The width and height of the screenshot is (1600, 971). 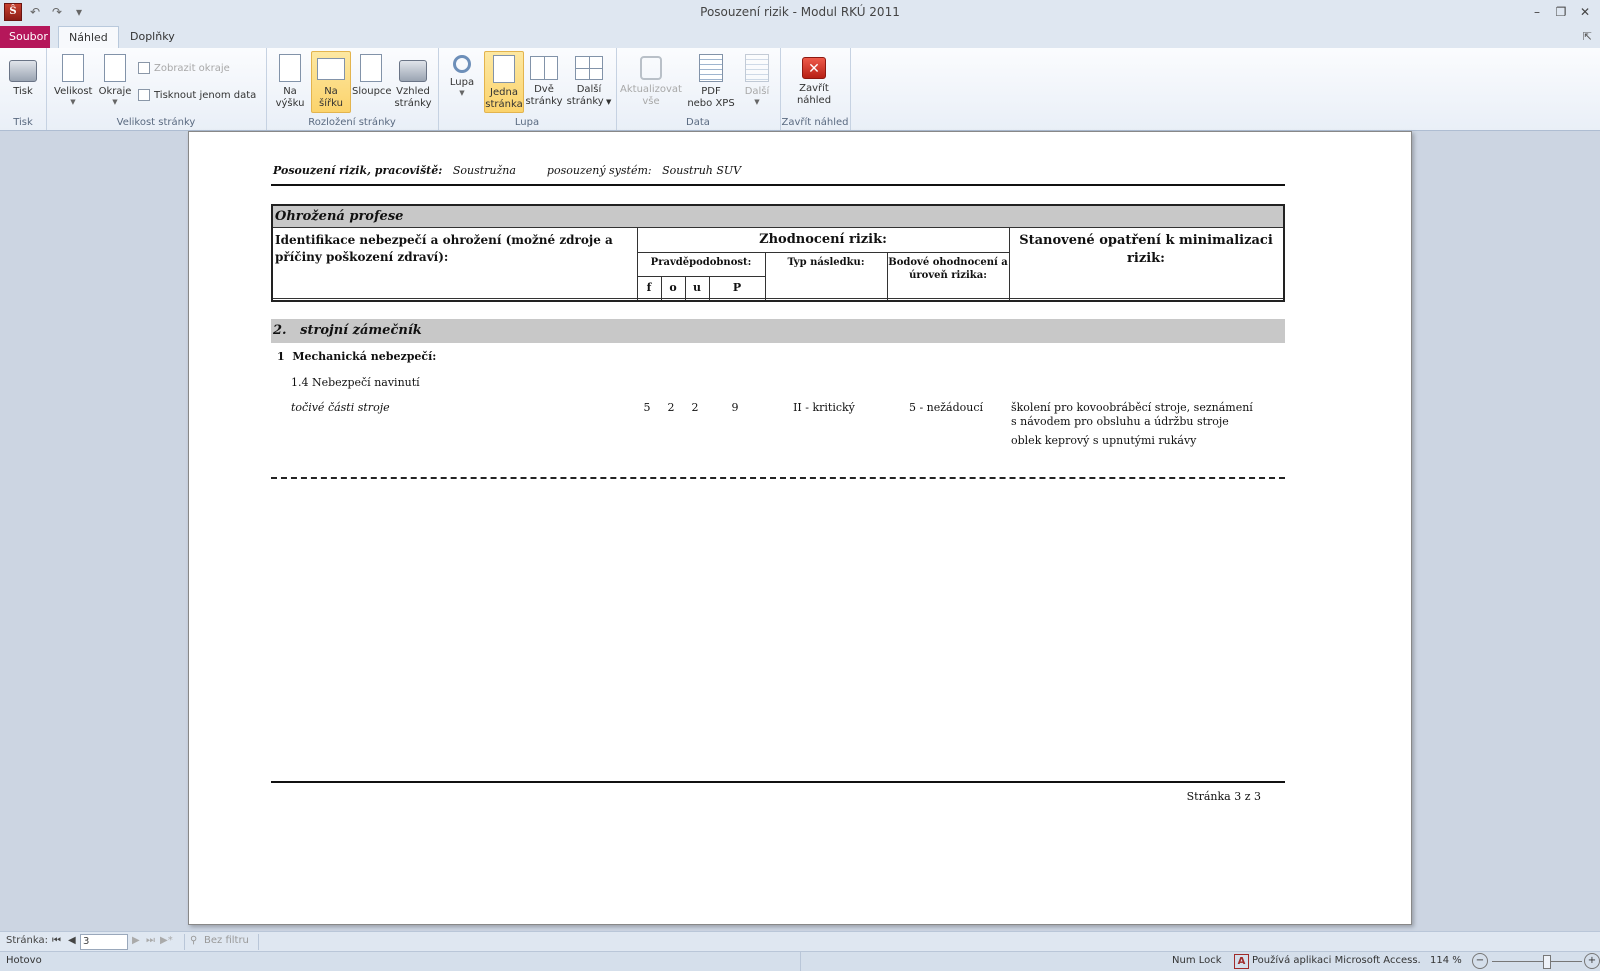 What do you see at coordinates (698, 122) in the screenshot?
I see `group-label-data: Data` at bounding box center [698, 122].